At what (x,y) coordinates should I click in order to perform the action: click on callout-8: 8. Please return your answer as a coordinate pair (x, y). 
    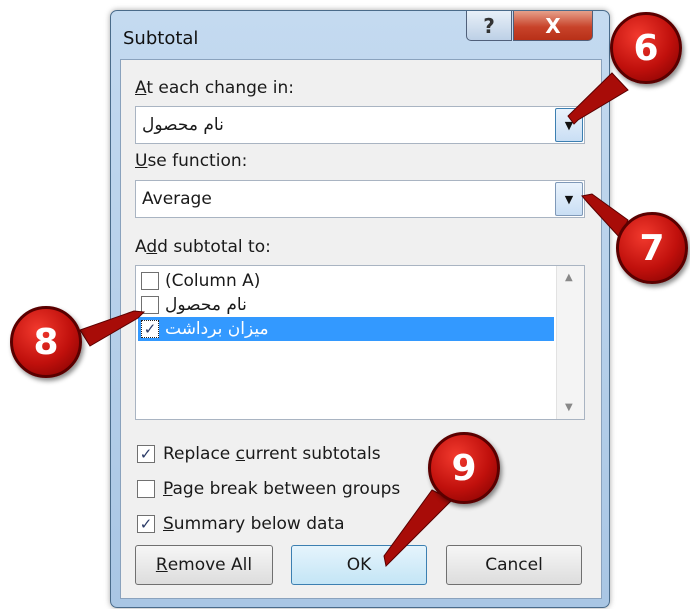
    Looking at the image, I should click on (46, 342).